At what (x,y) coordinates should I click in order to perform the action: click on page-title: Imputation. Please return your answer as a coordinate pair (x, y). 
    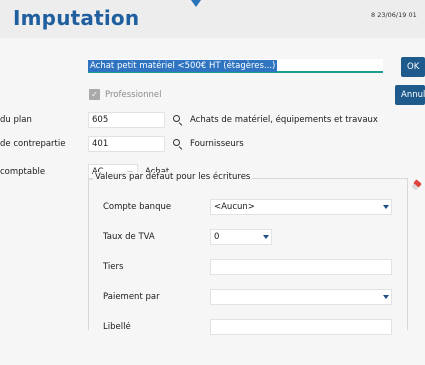
    Looking at the image, I should click on (76, 18).